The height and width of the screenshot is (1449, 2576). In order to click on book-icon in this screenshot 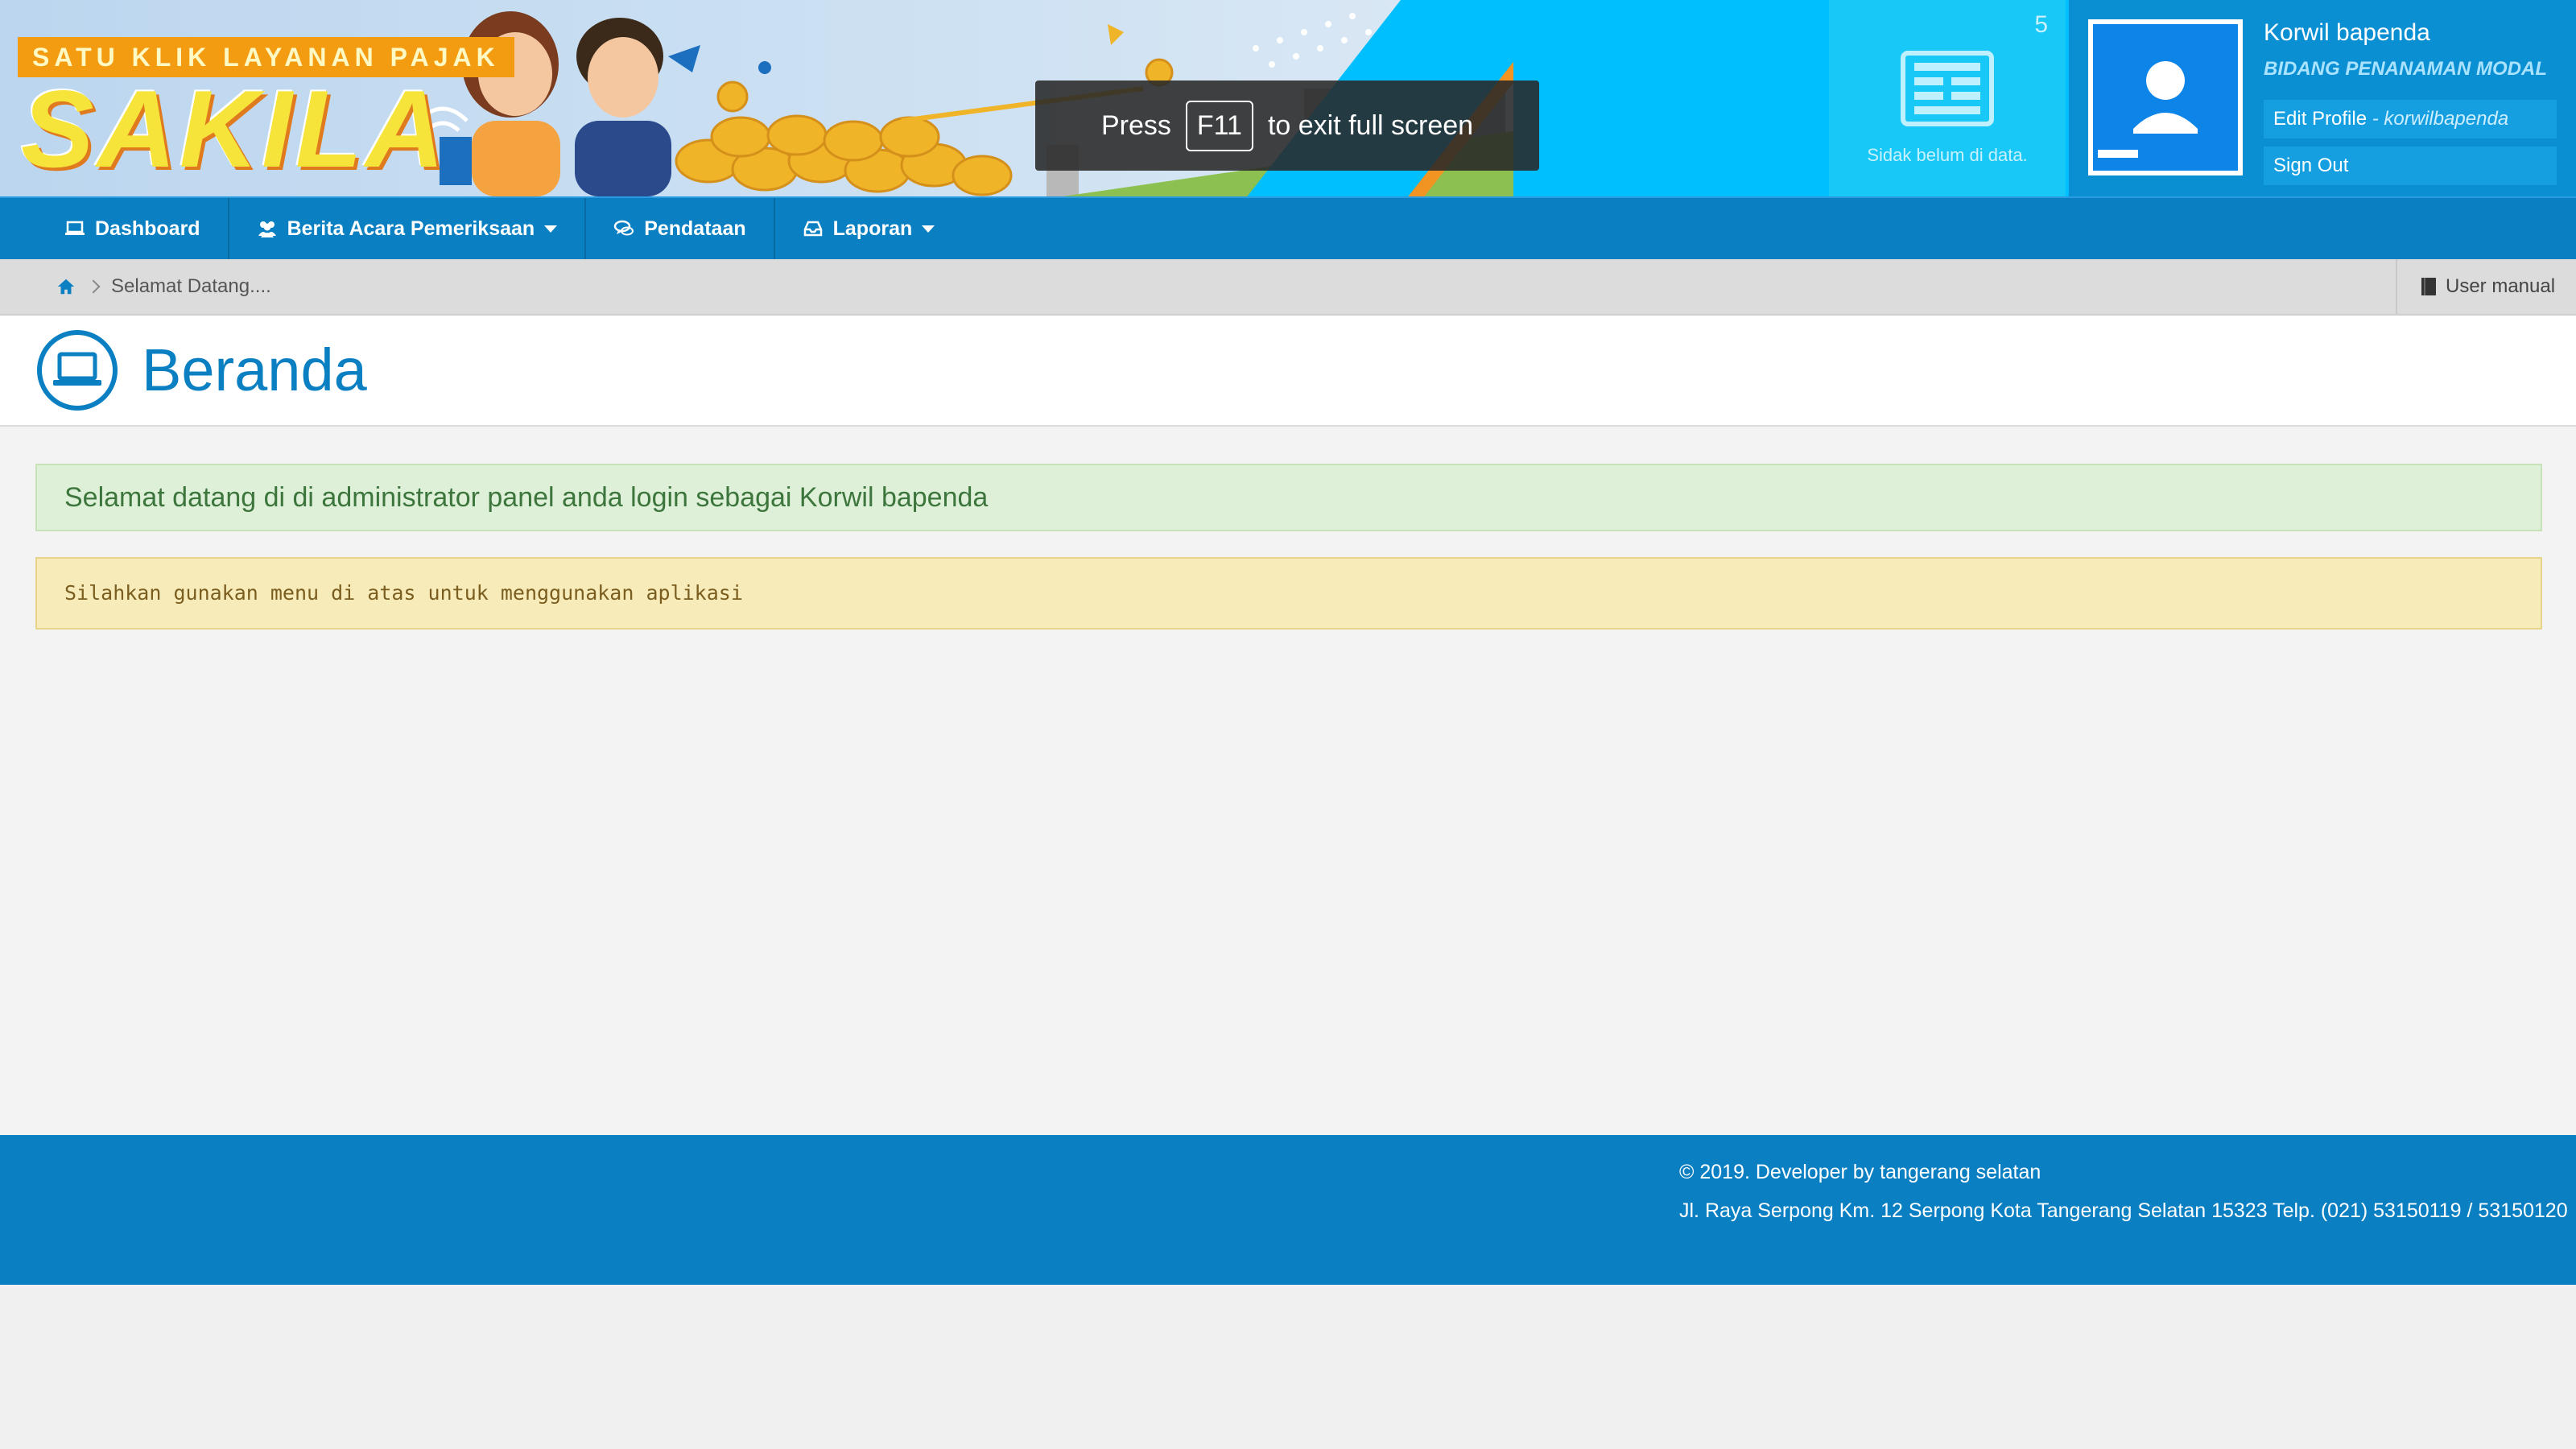, I will do `click(2428, 286)`.